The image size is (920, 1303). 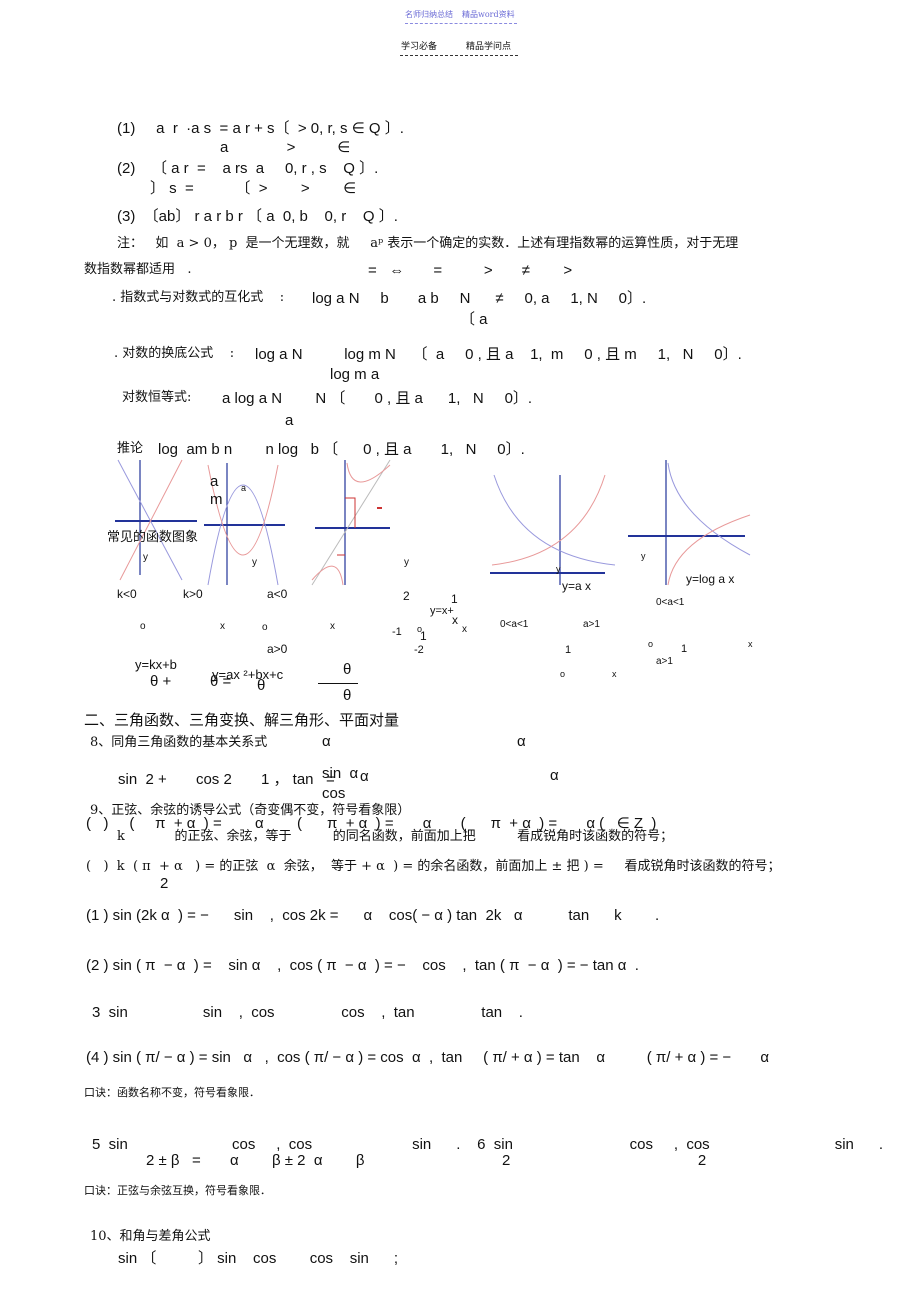 What do you see at coordinates (429, 14) in the screenshot?
I see `watermark-left: 名师归纳总结` at bounding box center [429, 14].